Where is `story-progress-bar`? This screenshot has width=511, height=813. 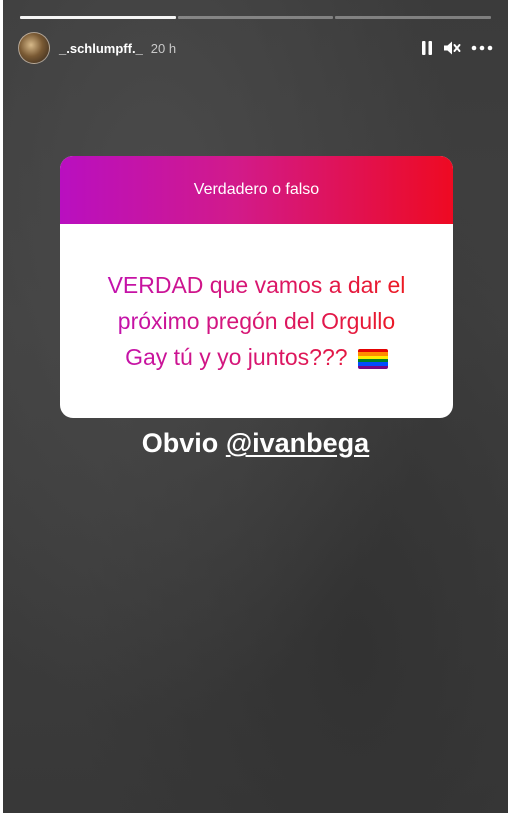
story-progress-bar is located at coordinates (256, 17).